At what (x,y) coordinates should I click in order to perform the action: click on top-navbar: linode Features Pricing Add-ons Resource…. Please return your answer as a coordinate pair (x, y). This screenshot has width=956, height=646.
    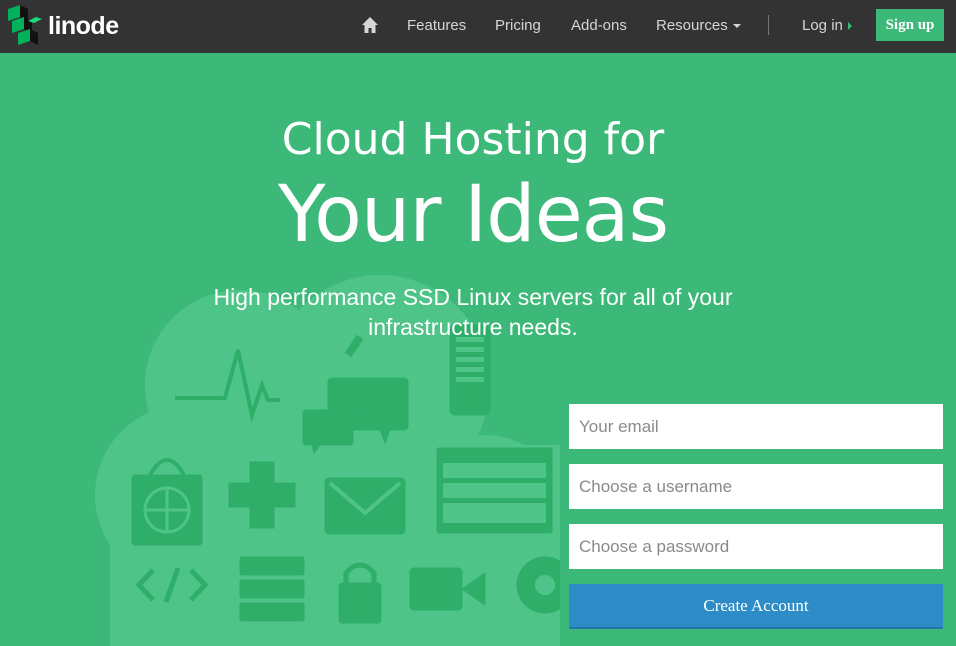
    Looking at the image, I should click on (478, 26).